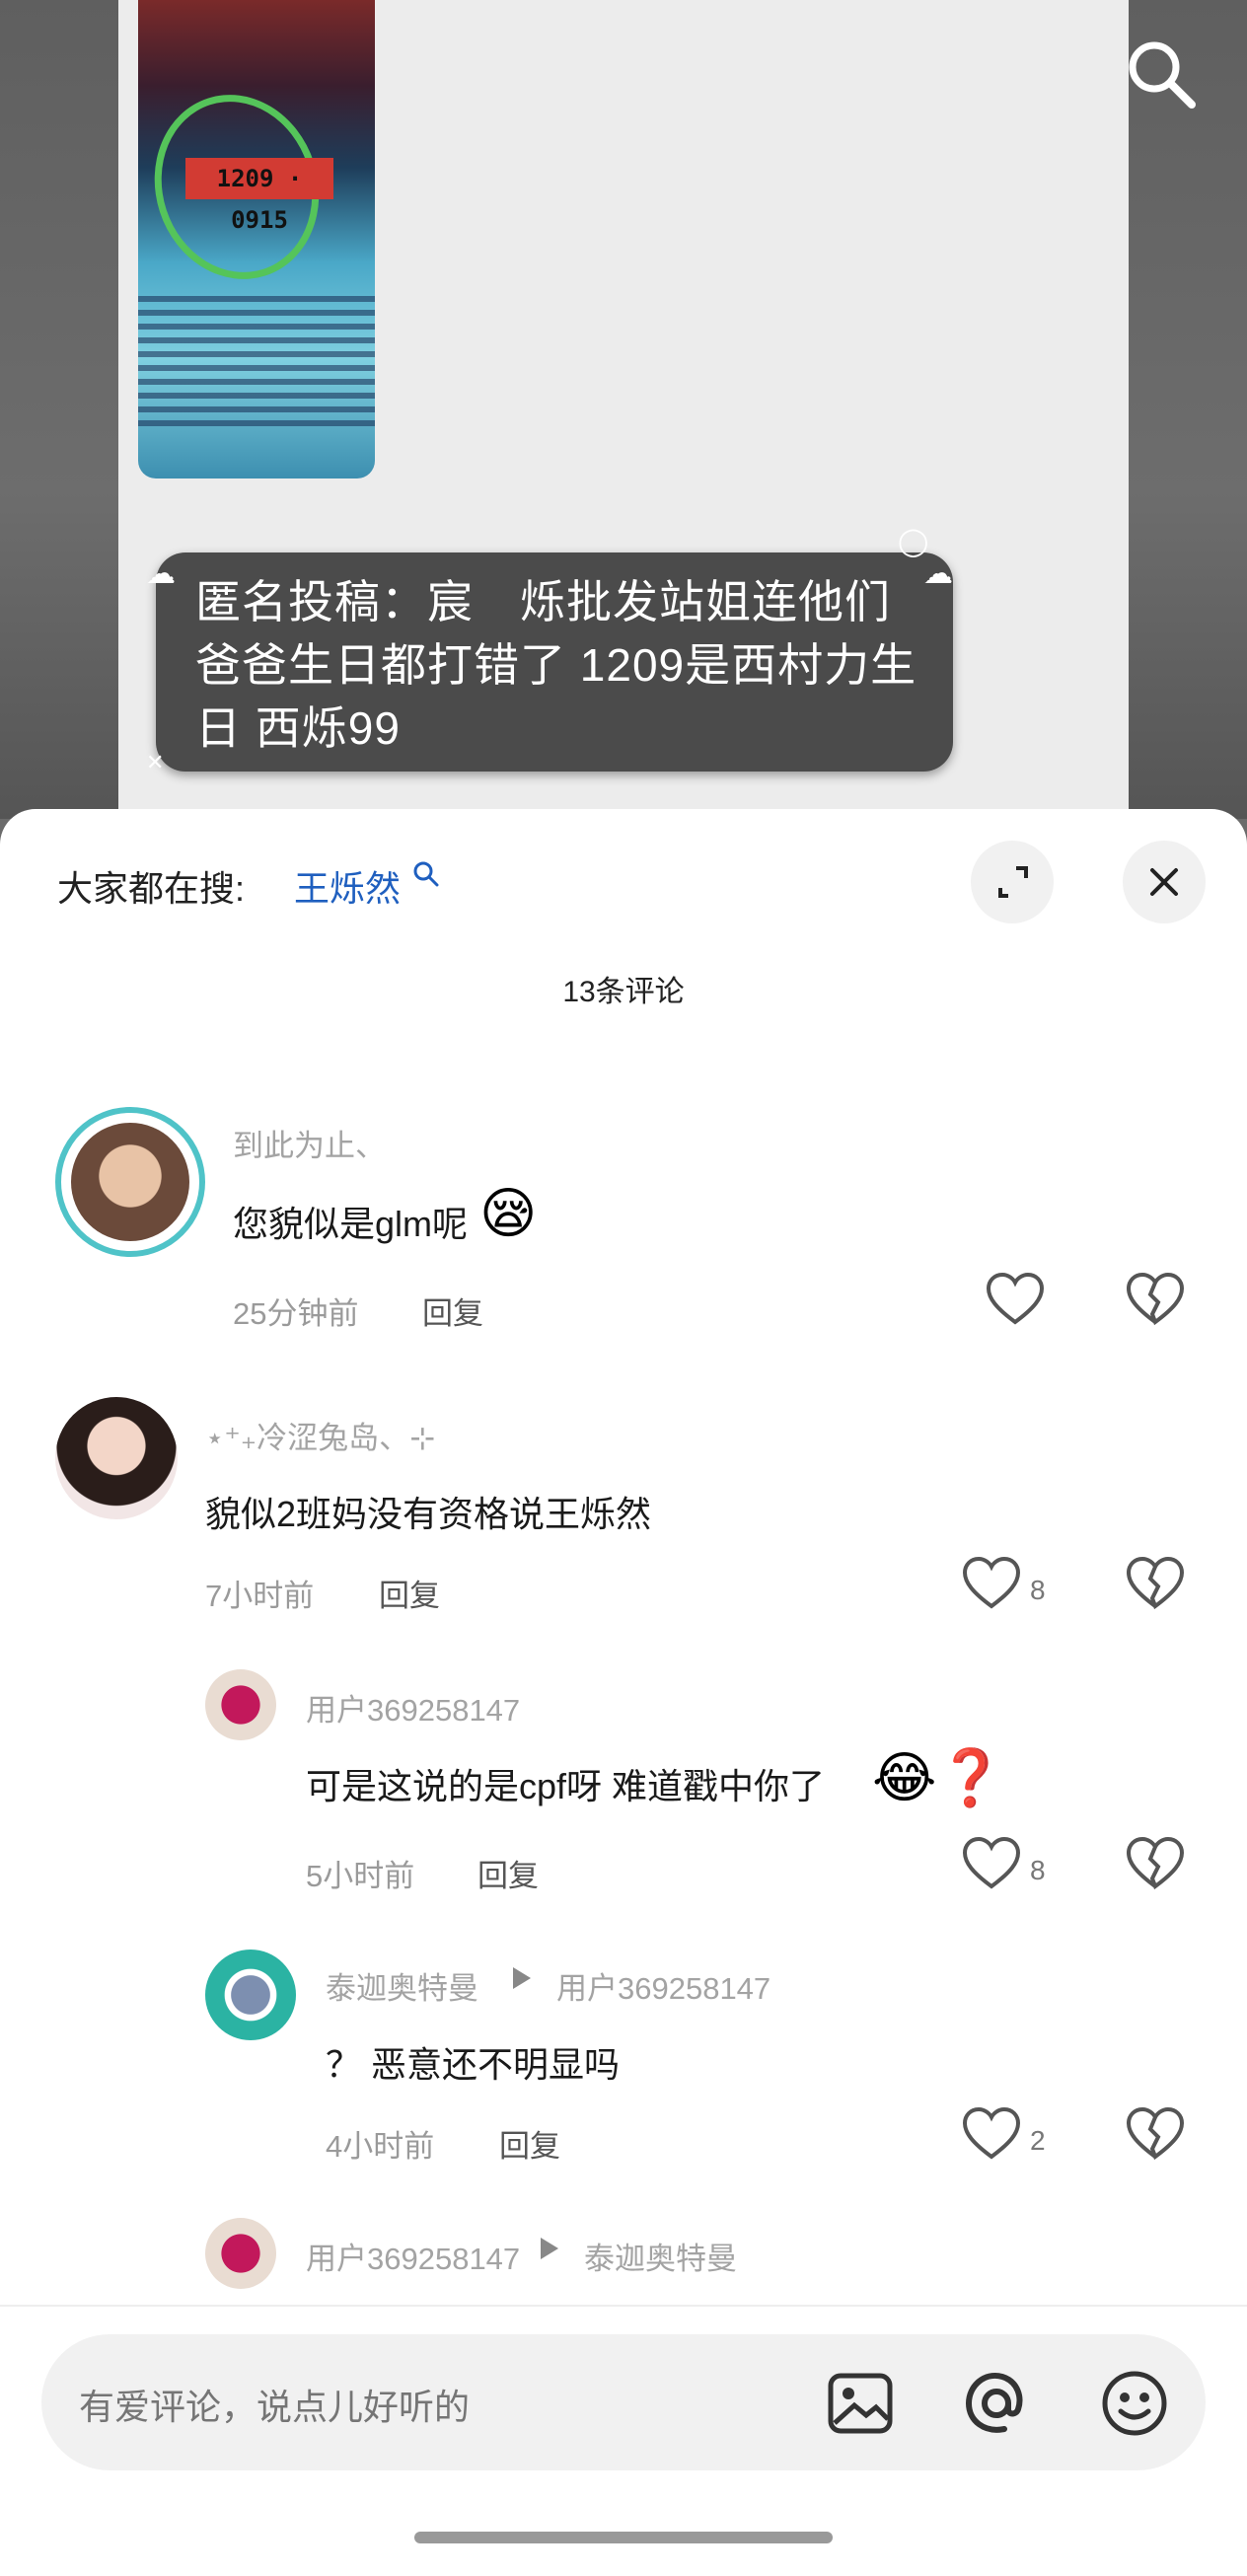  Describe the element at coordinates (414, 2407) in the screenshot. I see `comment-input` at that location.